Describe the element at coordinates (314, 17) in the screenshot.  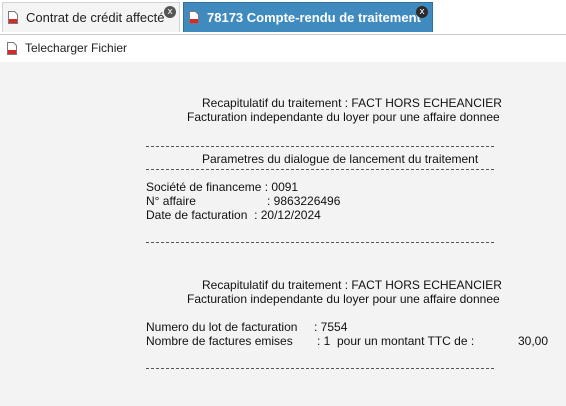
I see `tab-label: 78173 Compte-rendu de traitement` at that location.